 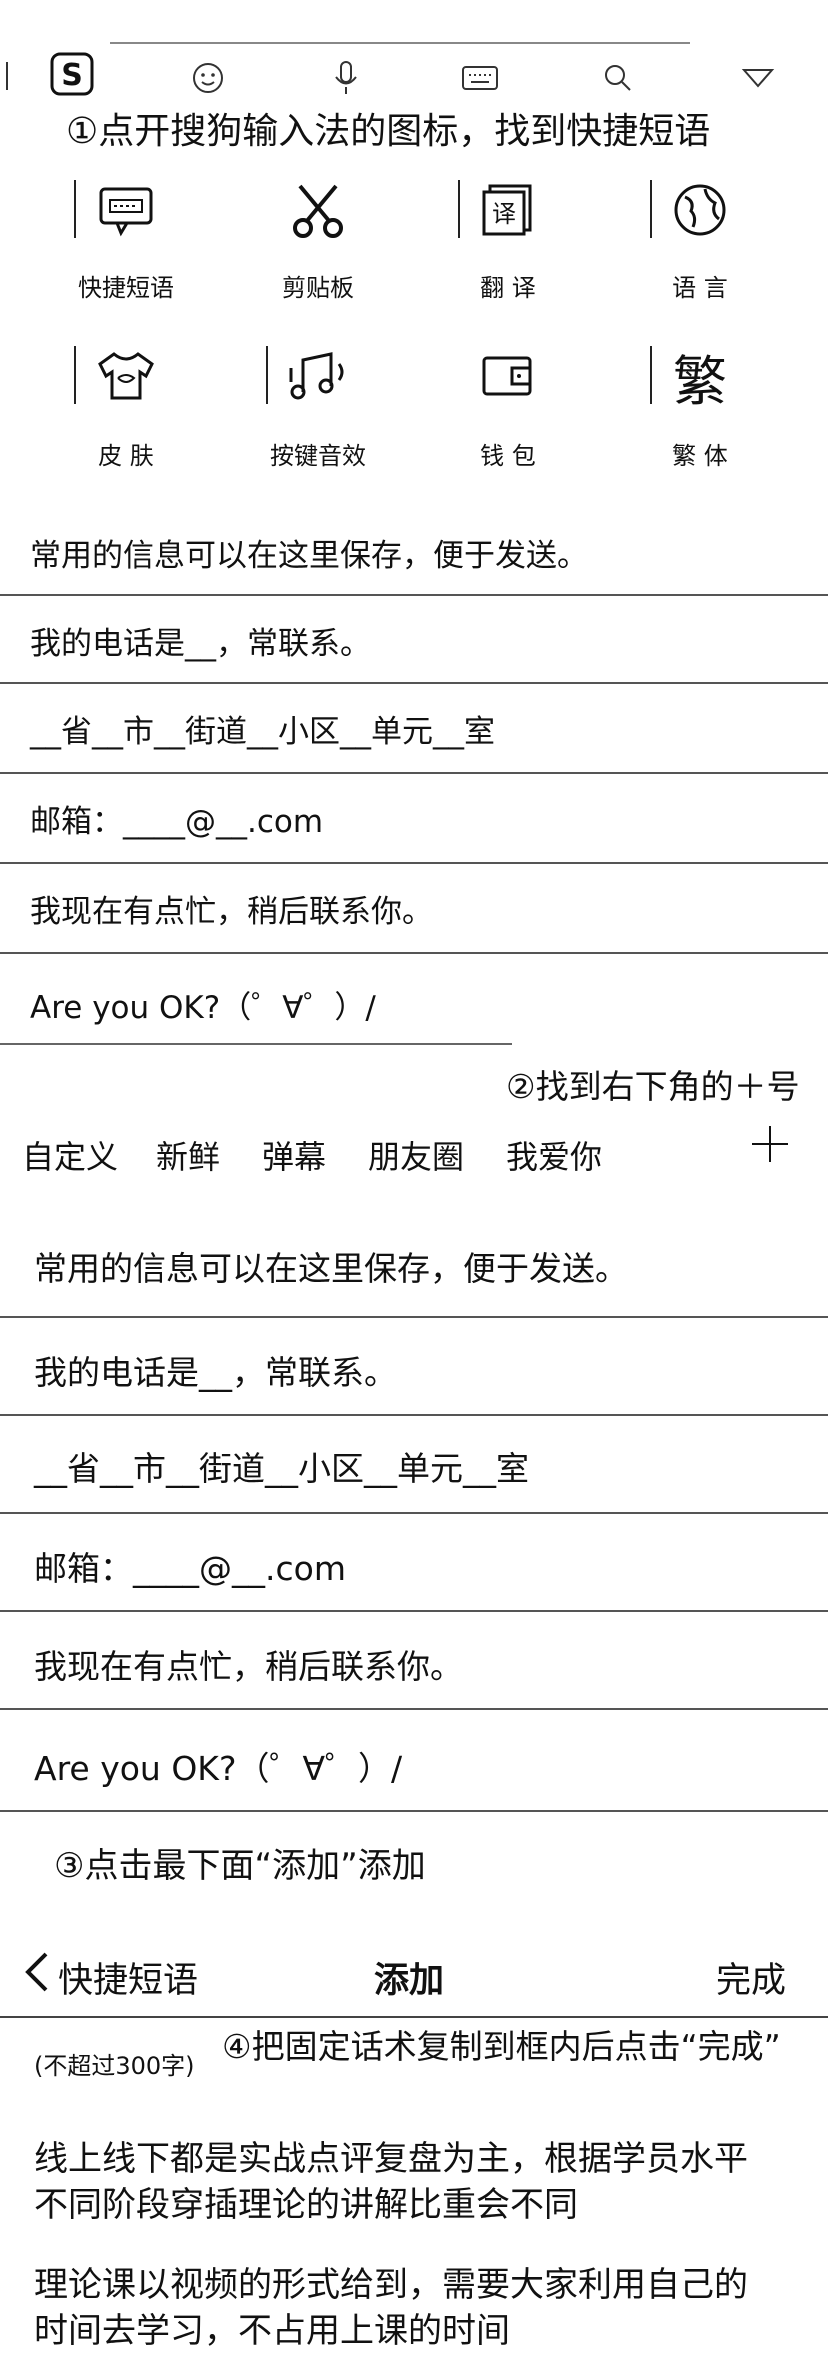 What do you see at coordinates (318, 376) in the screenshot?
I see `music-icon` at bounding box center [318, 376].